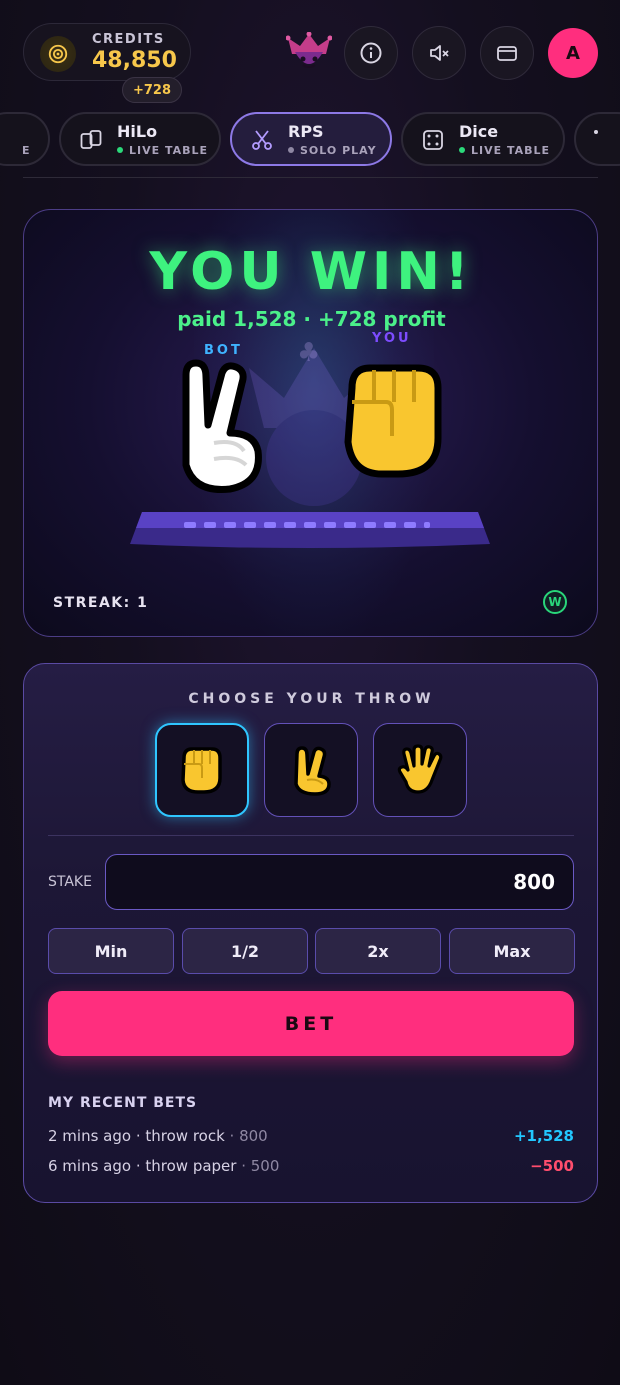 This screenshot has height=1385, width=620. What do you see at coordinates (597, 139) in the screenshot?
I see `tab-partial-right` at bounding box center [597, 139].